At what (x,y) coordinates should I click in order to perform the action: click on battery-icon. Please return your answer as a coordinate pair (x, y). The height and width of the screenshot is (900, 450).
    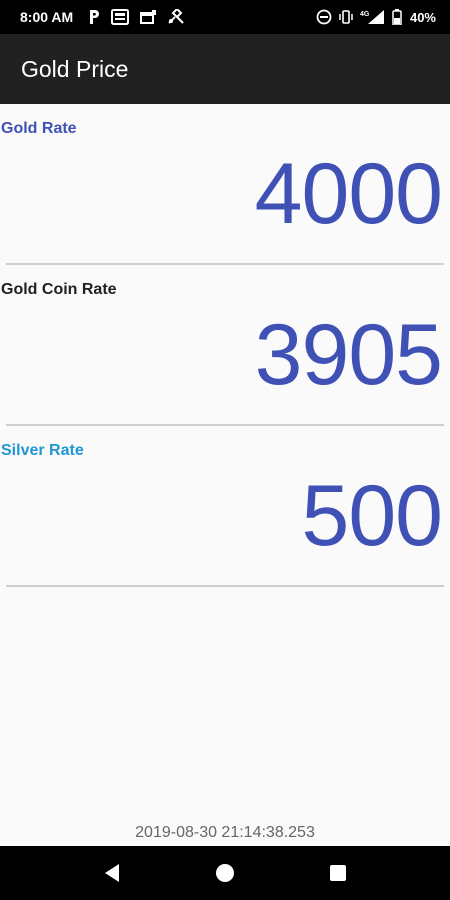
    Looking at the image, I should click on (397, 17).